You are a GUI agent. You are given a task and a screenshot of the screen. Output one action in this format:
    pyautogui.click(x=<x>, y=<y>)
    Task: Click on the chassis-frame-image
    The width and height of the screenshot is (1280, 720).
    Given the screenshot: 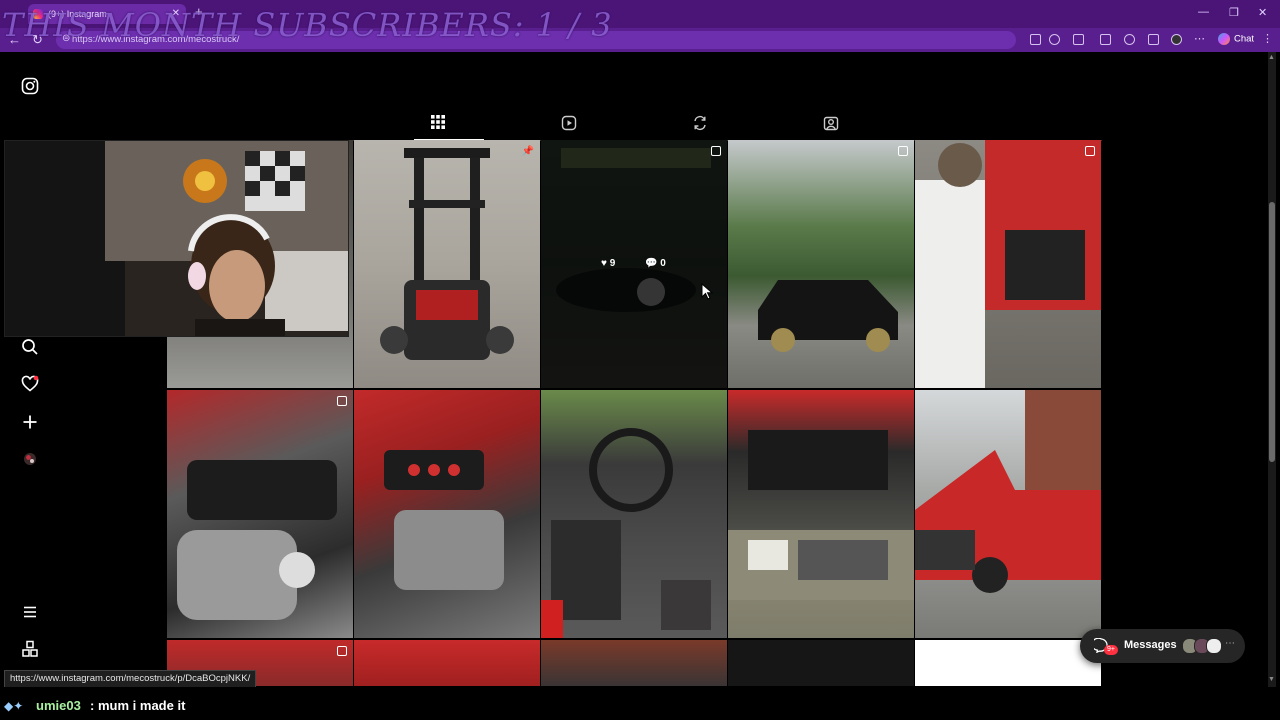 What is the action you would take?
    pyautogui.click(x=447, y=254)
    